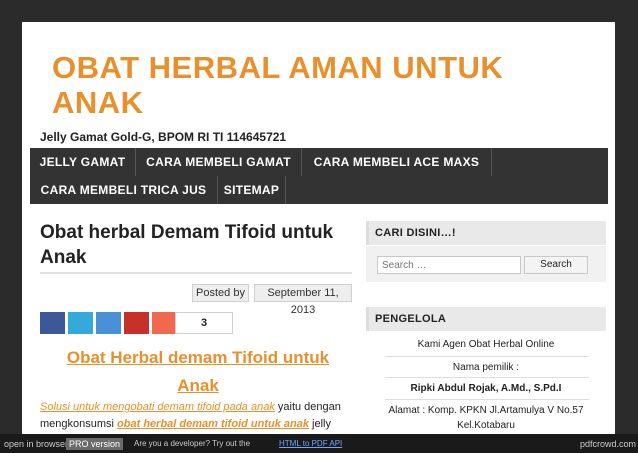 Image resolution: width=638 pixels, height=453 pixels. What do you see at coordinates (200, 245) in the screenshot?
I see `post-title: Obat herbal Demam Tifoid untuk Anak` at bounding box center [200, 245].